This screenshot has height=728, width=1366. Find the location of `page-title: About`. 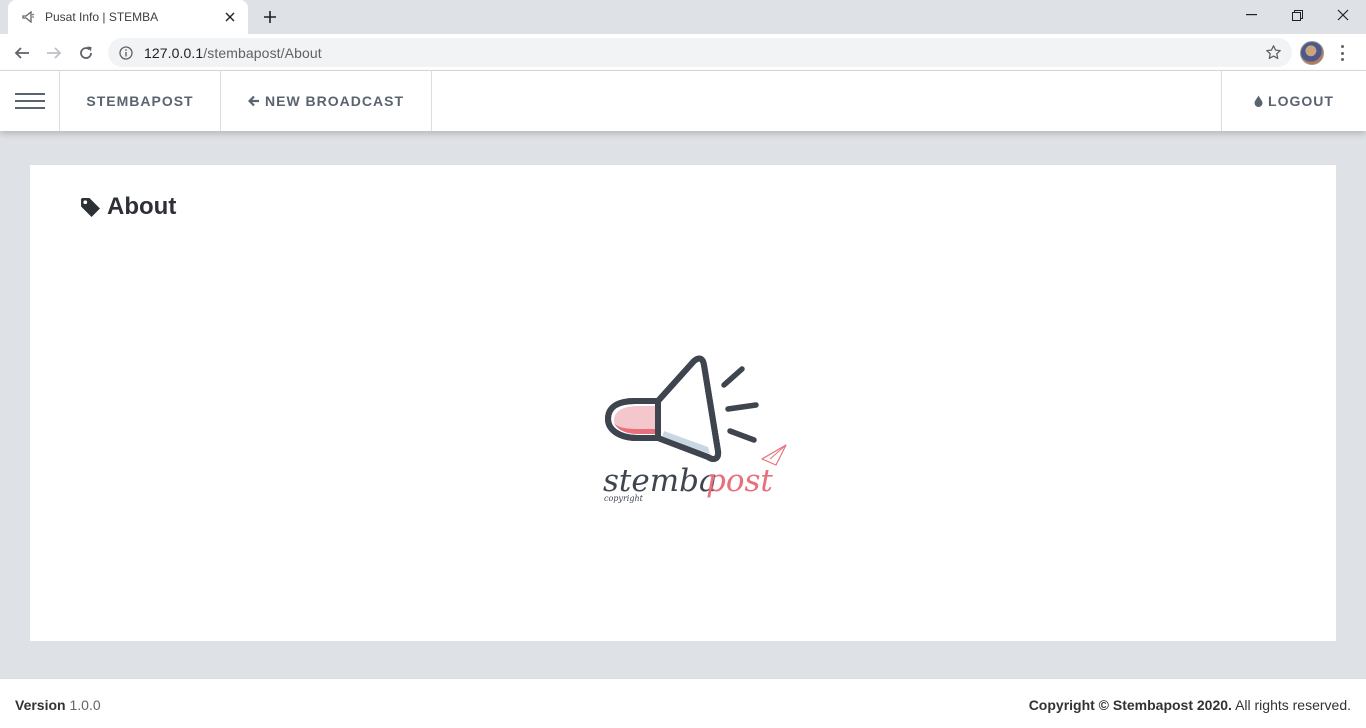

page-title: About is located at coordinates (128, 207).